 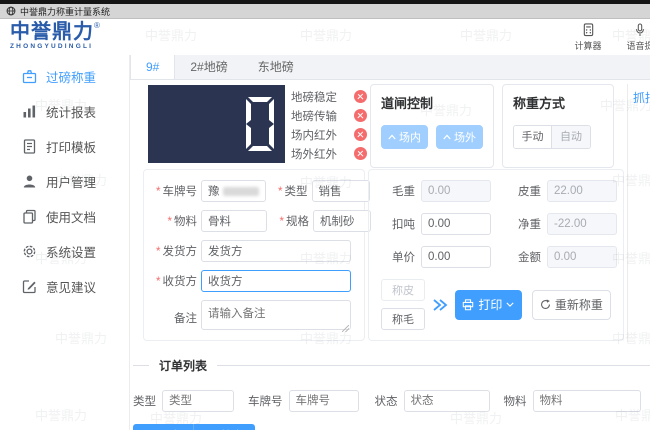 I want to click on status-row: 场内红外, so click(x=329, y=134).